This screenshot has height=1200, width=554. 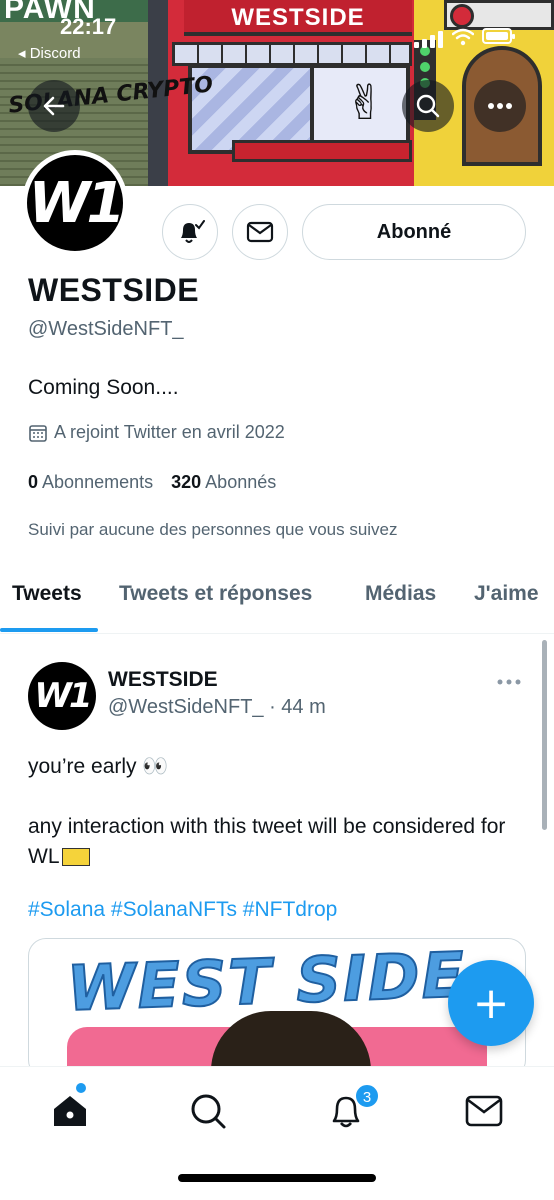 I want to click on ticket-emoji-icon, so click(x=75, y=857).